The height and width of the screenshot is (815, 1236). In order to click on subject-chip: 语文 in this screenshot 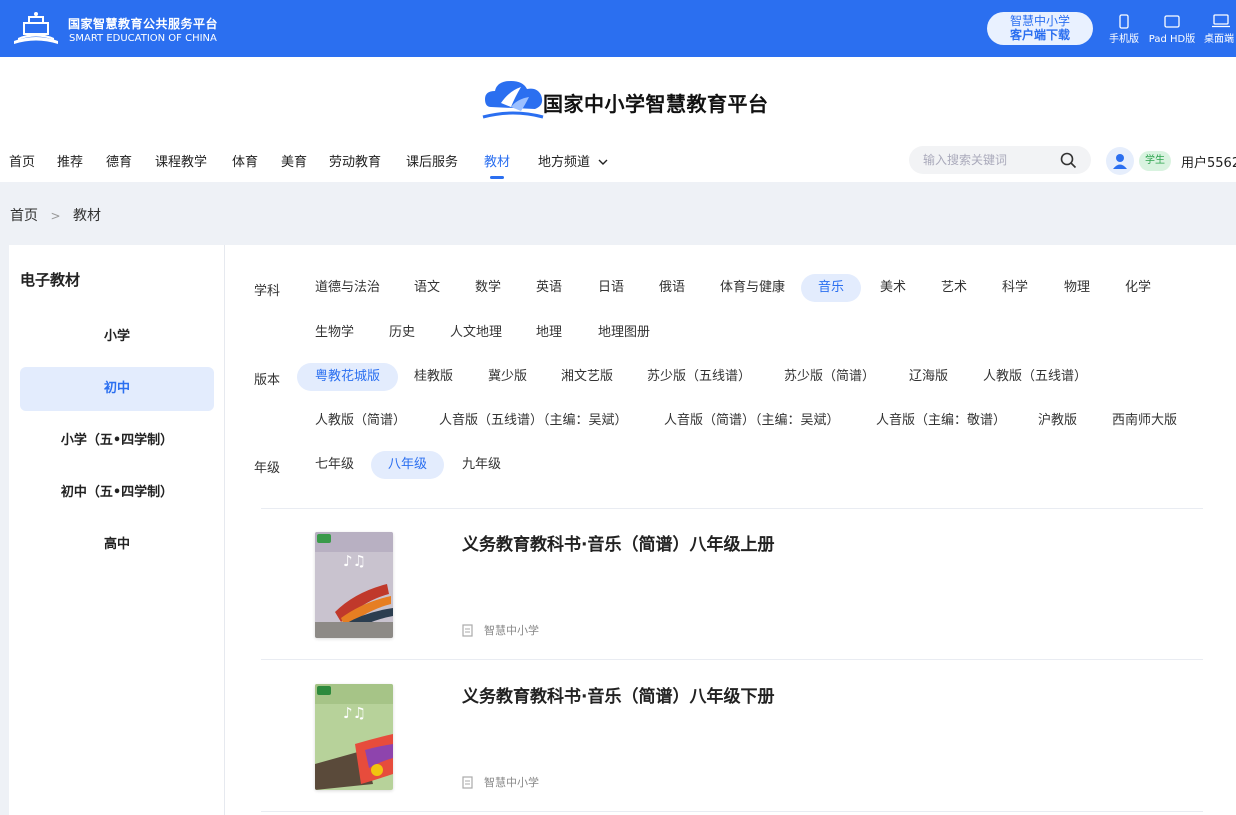, I will do `click(427, 288)`.